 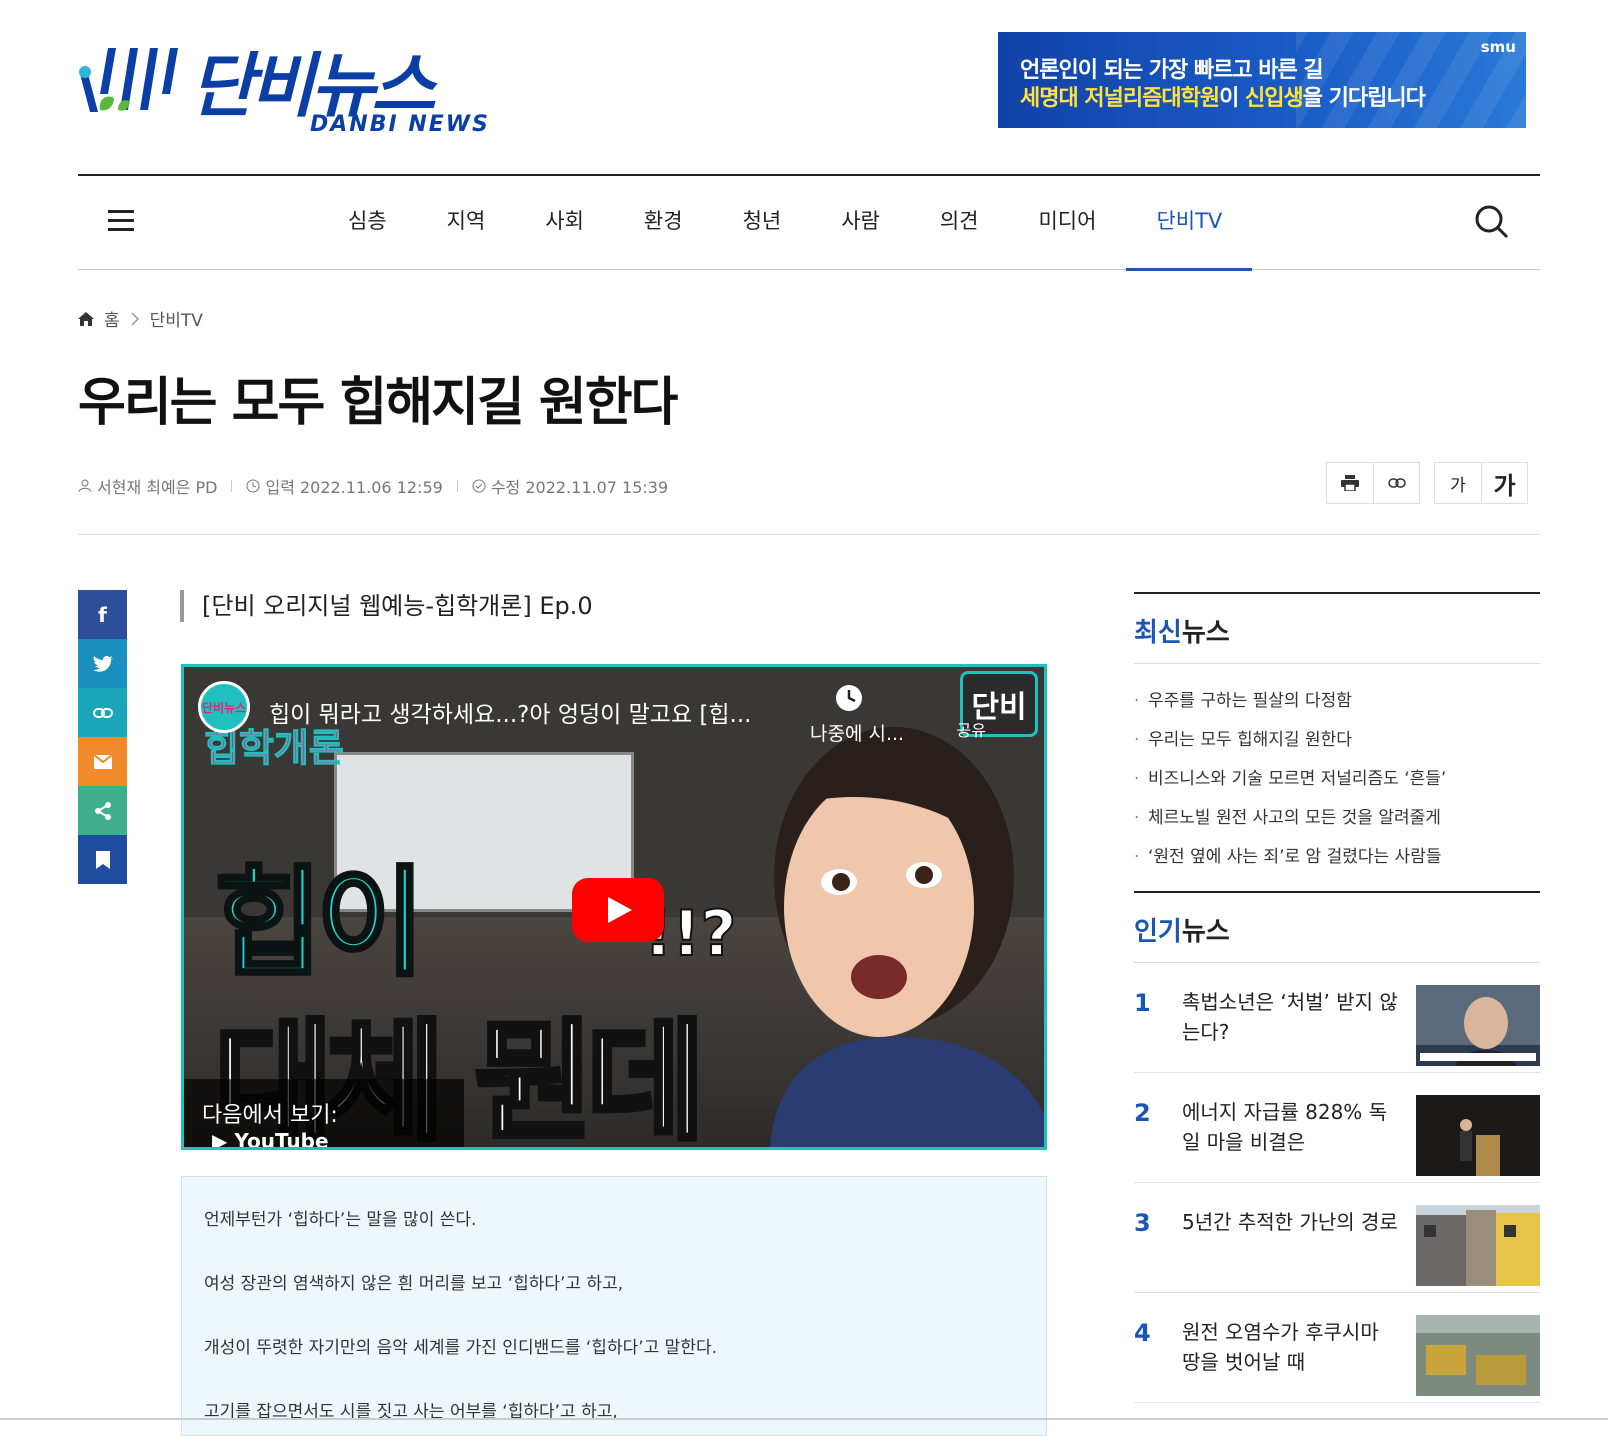 What do you see at coordinates (1142, 1113) in the screenshot?
I see `rank: 2` at bounding box center [1142, 1113].